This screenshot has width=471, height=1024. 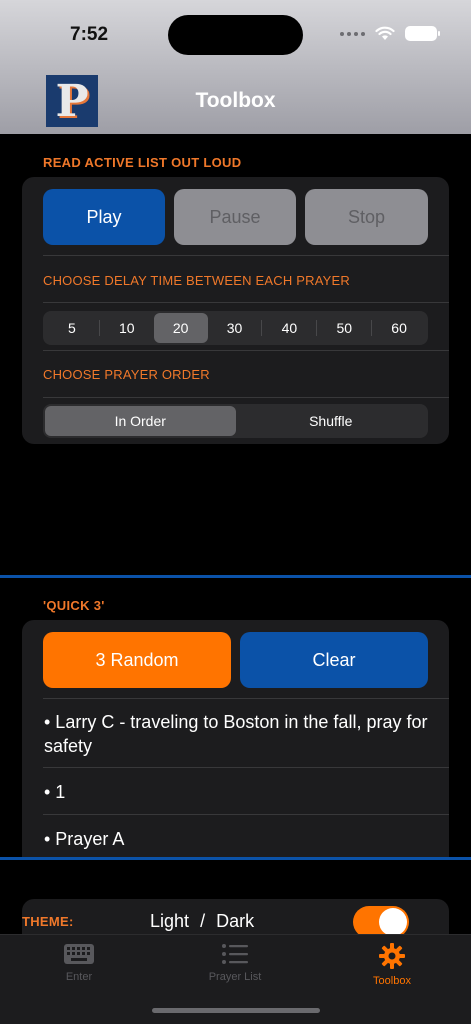 What do you see at coordinates (392, 956) in the screenshot?
I see `gear-icon` at bounding box center [392, 956].